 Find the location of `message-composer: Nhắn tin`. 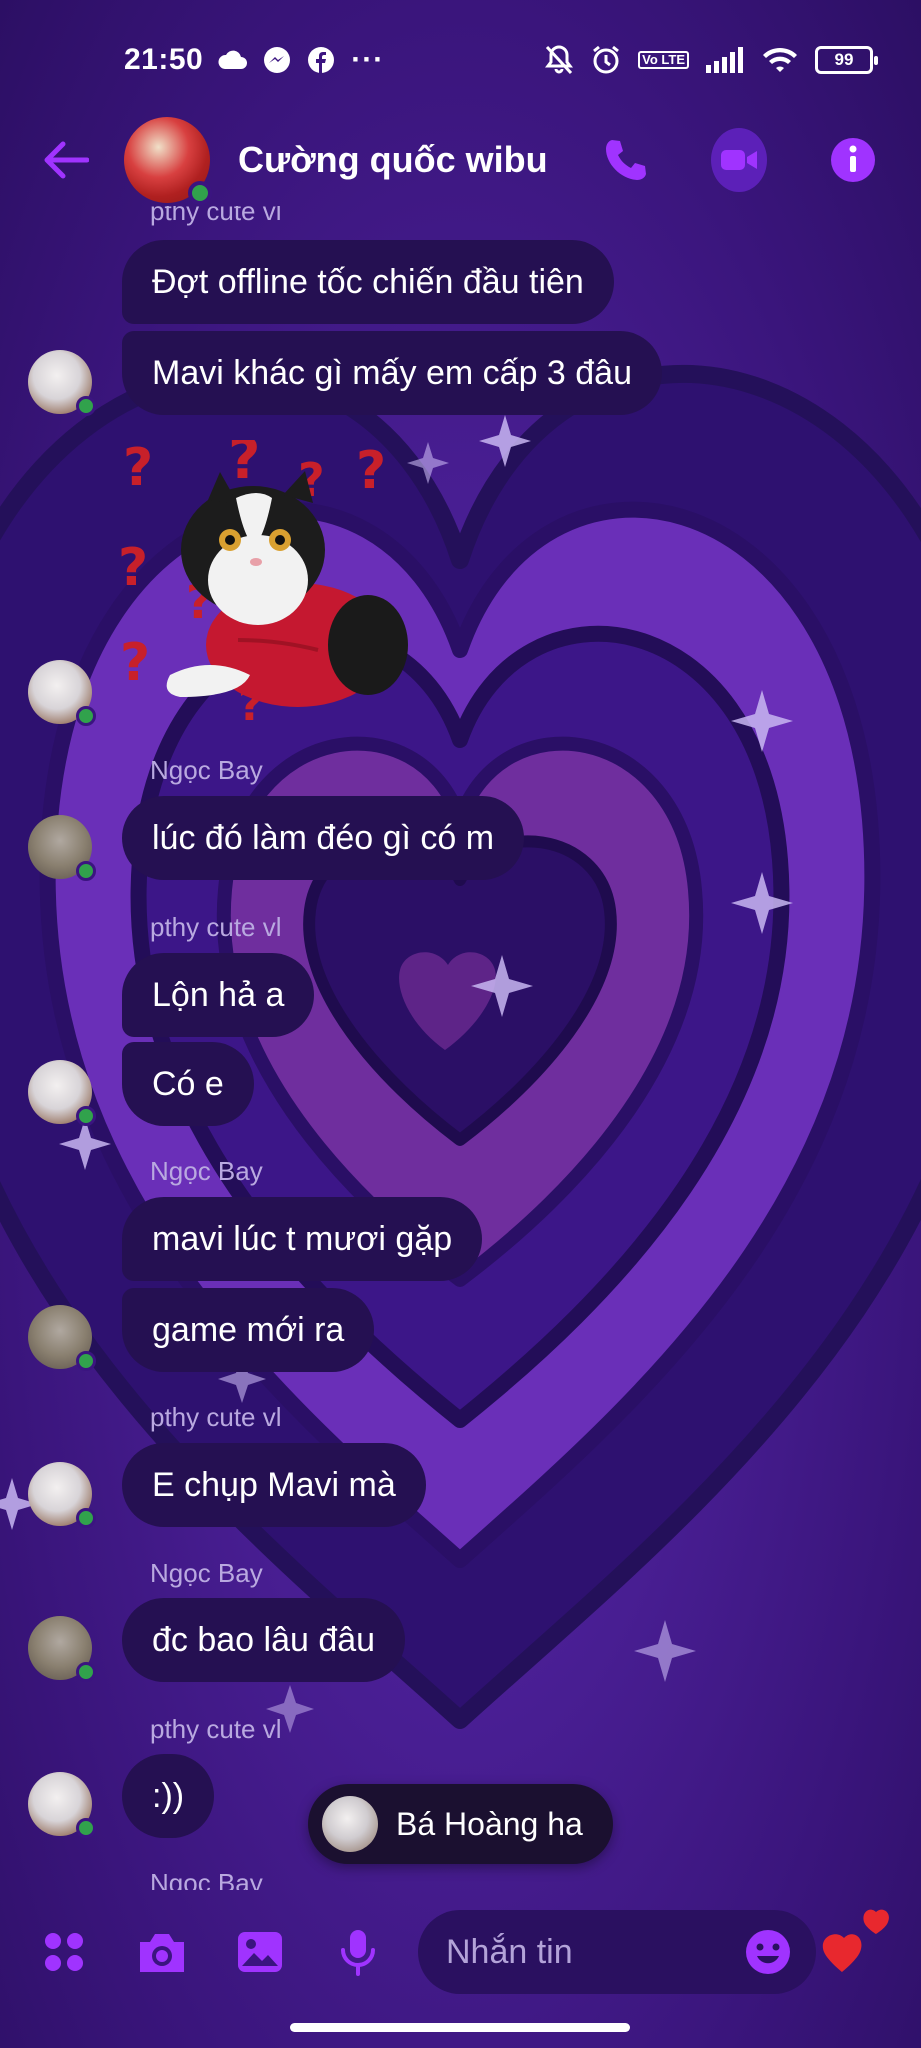

message-composer: Nhắn tin is located at coordinates (460, 1952).